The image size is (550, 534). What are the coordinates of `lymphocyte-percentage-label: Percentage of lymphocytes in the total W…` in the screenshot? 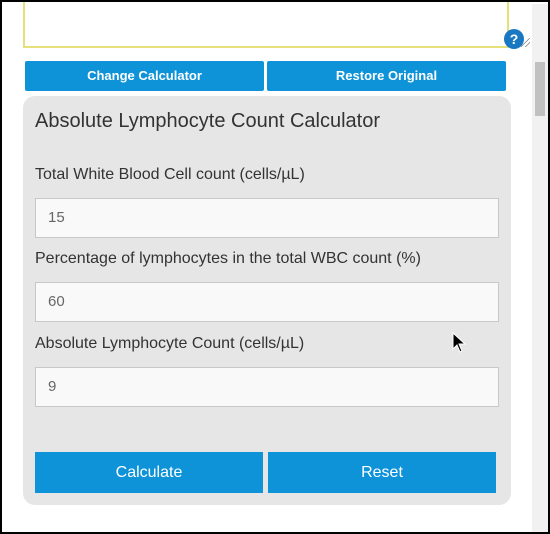 It's located at (228, 258).